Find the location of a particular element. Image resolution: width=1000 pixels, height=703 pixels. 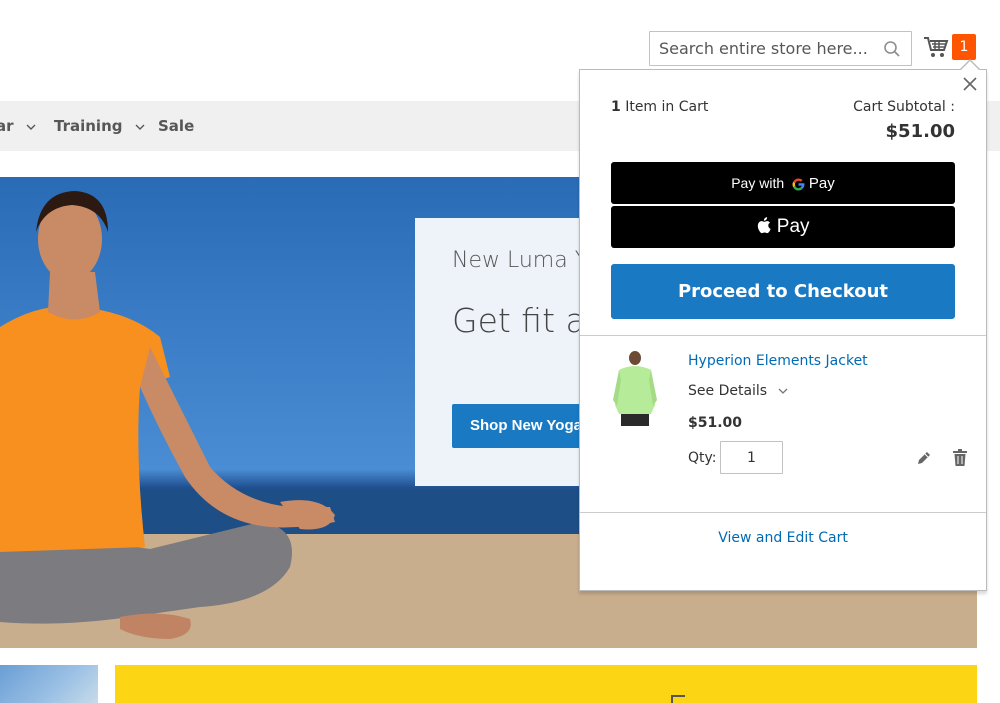

pencil-icon is located at coordinates (924, 458).